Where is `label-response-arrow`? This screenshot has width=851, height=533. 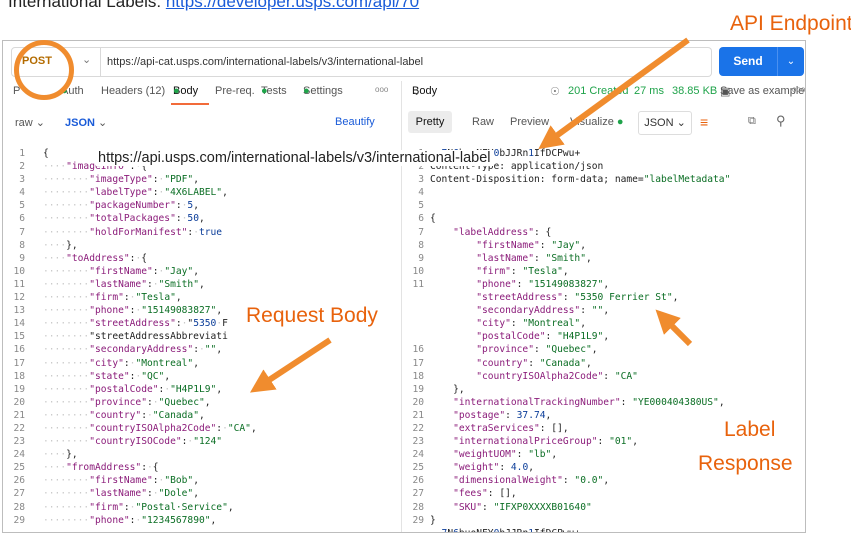
label-response-arrow is located at coordinates (674, 328).